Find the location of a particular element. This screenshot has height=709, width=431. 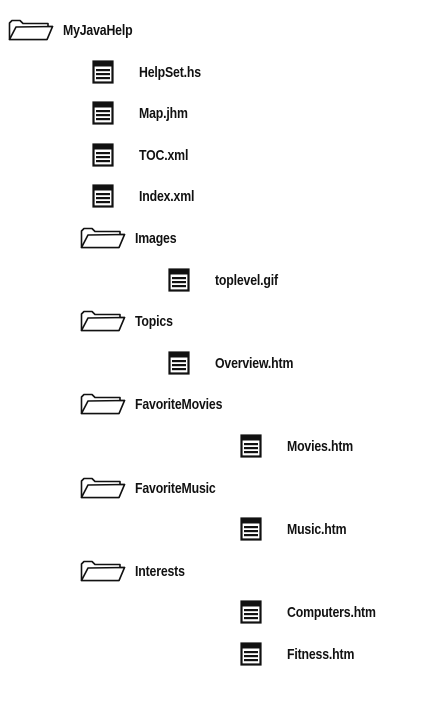

folder-label: FavoriteMusic is located at coordinates (175, 488).